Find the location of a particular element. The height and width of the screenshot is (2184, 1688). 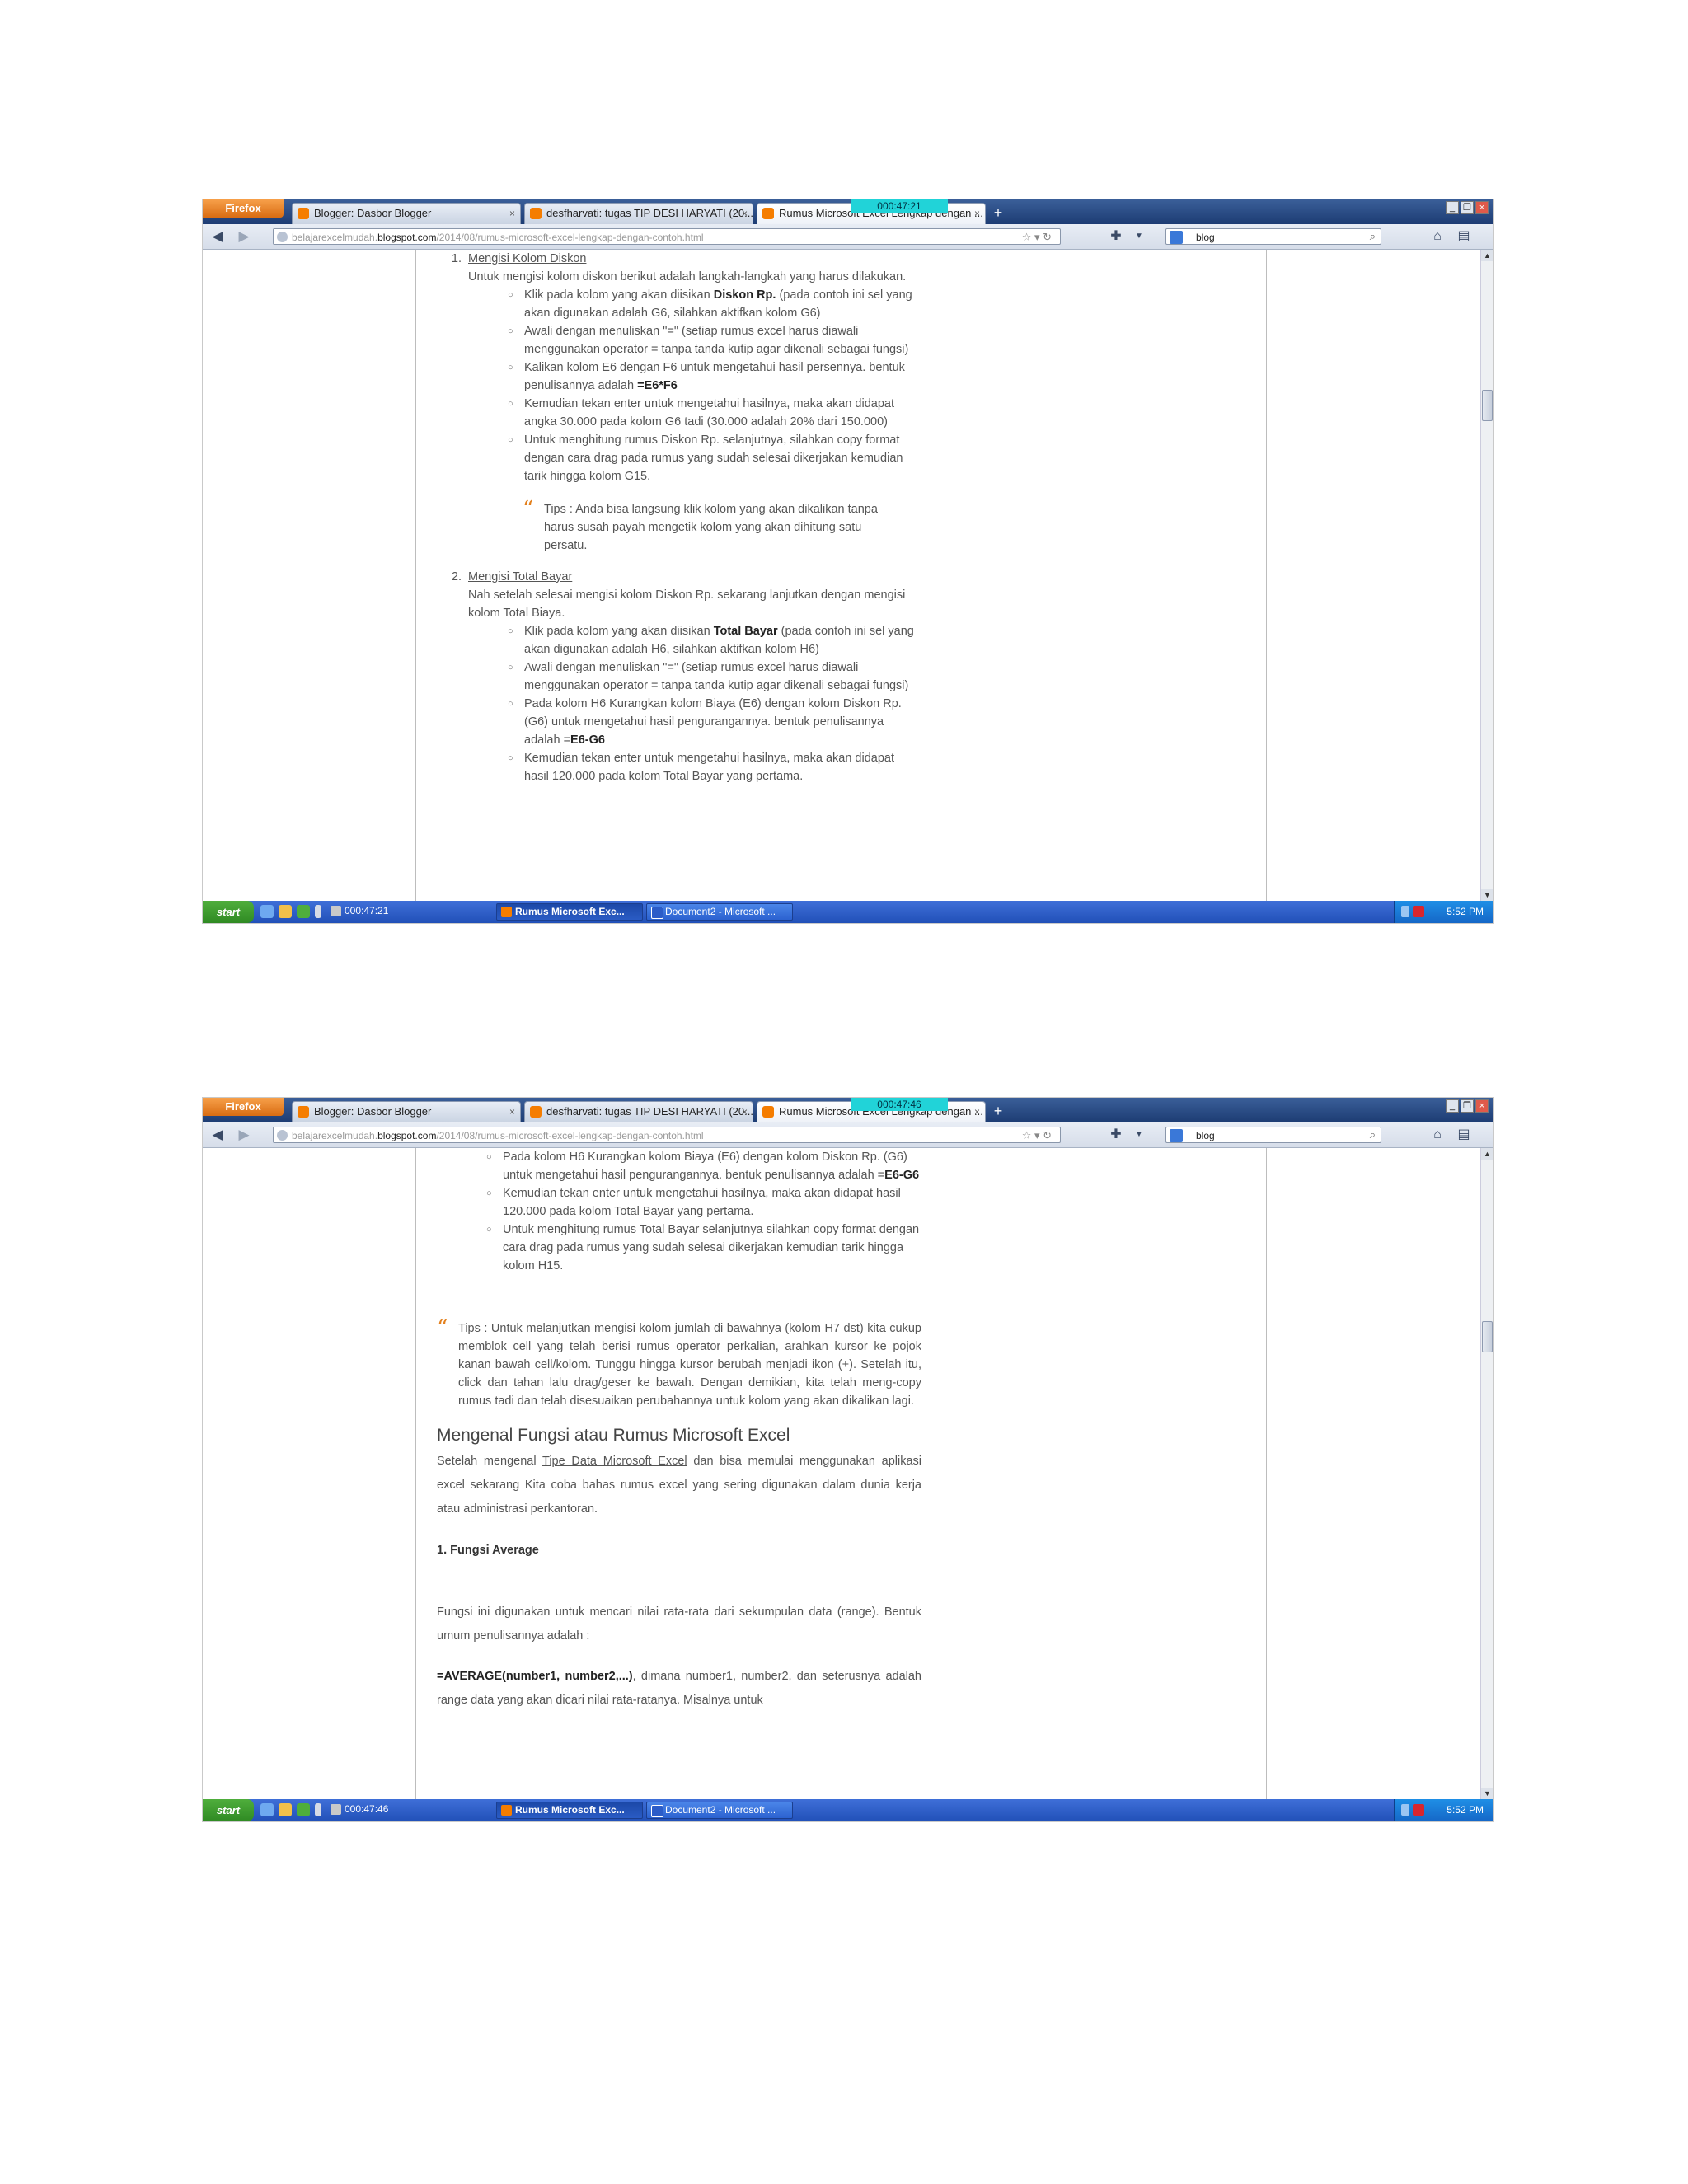

step-bold: Total Bayar is located at coordinates (745, 631).